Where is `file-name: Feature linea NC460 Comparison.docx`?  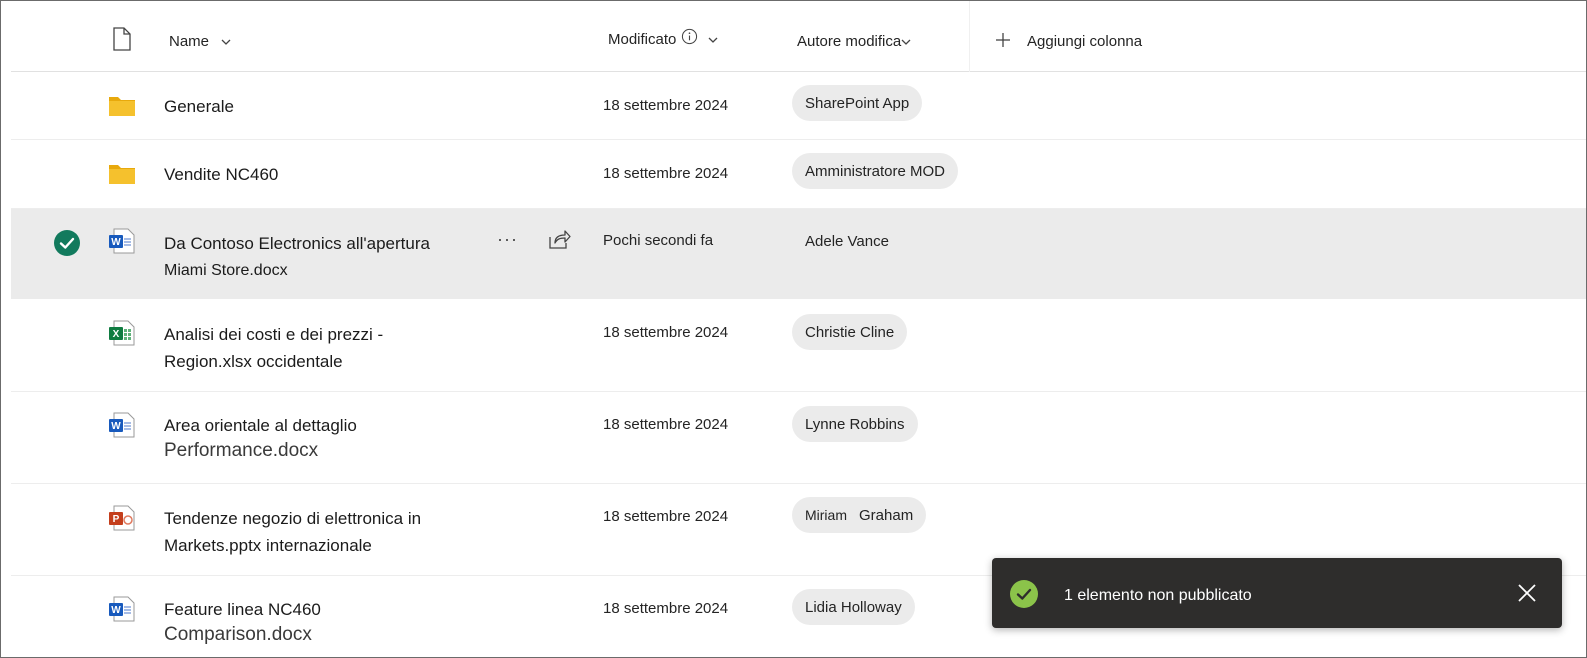
file-name: Feature linea NC460 Comparison.docx is located at coordinates (329, 622).